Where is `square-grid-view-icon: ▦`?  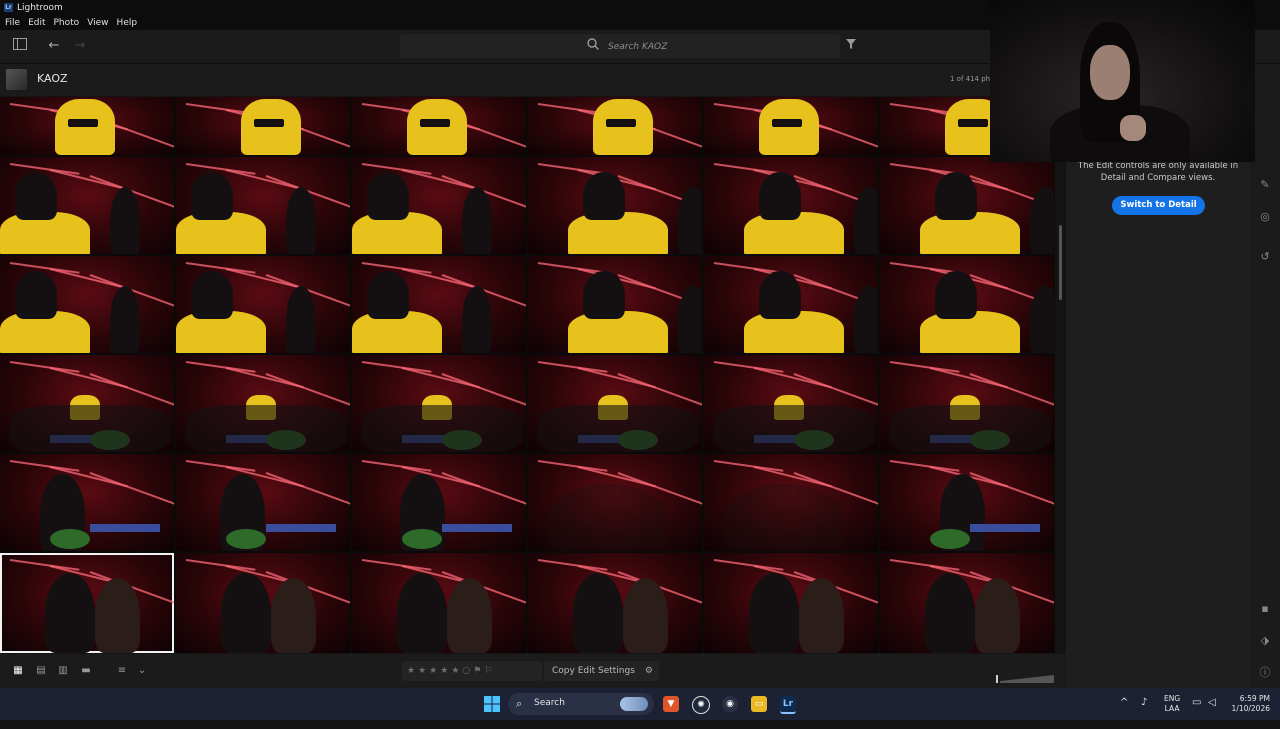
square-grid-view-icon: ▦ is located at coordinates (18, 671).